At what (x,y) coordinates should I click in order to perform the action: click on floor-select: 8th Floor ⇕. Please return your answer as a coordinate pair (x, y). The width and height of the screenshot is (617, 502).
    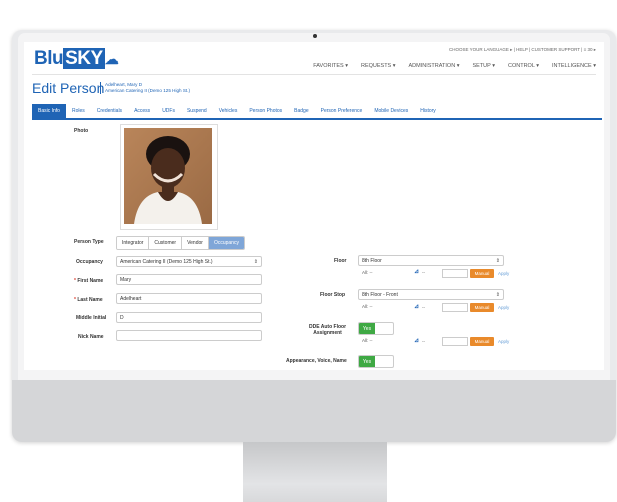
    Looking at the image, I should click on (431, 260).